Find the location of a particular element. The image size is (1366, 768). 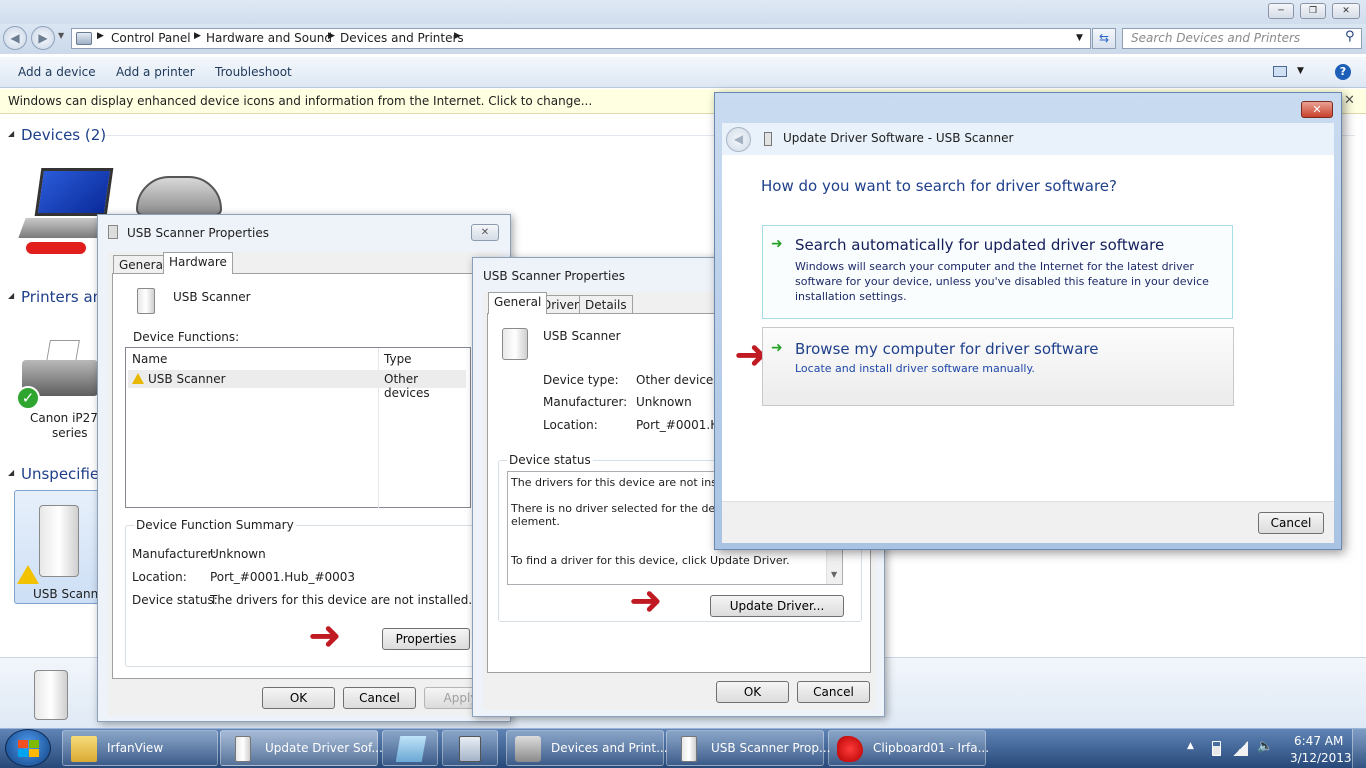

clock-time: 6:47 AM is located at coordinates (1318, 741).